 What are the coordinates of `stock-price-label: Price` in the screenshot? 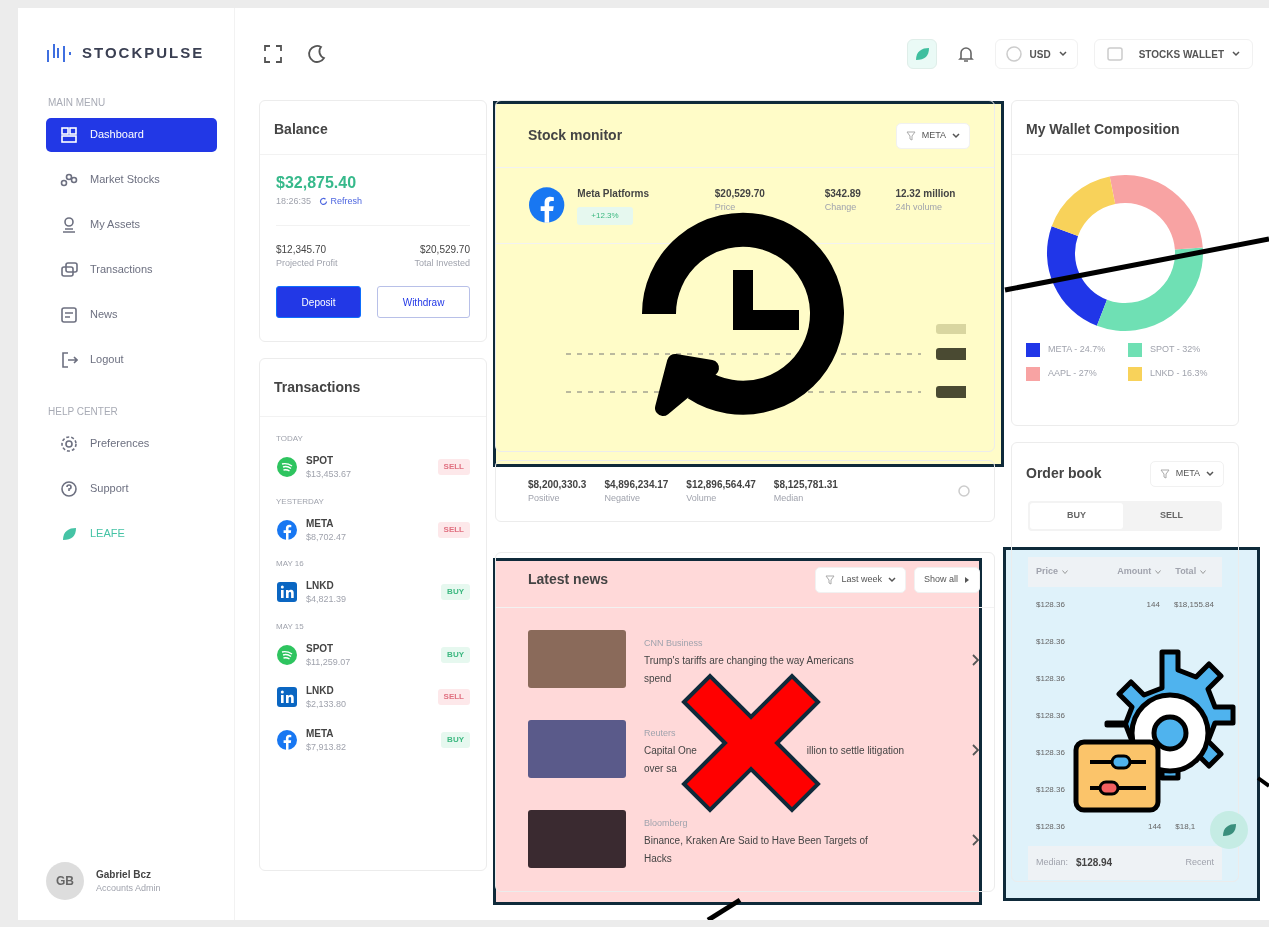 It's located at (725, 207).